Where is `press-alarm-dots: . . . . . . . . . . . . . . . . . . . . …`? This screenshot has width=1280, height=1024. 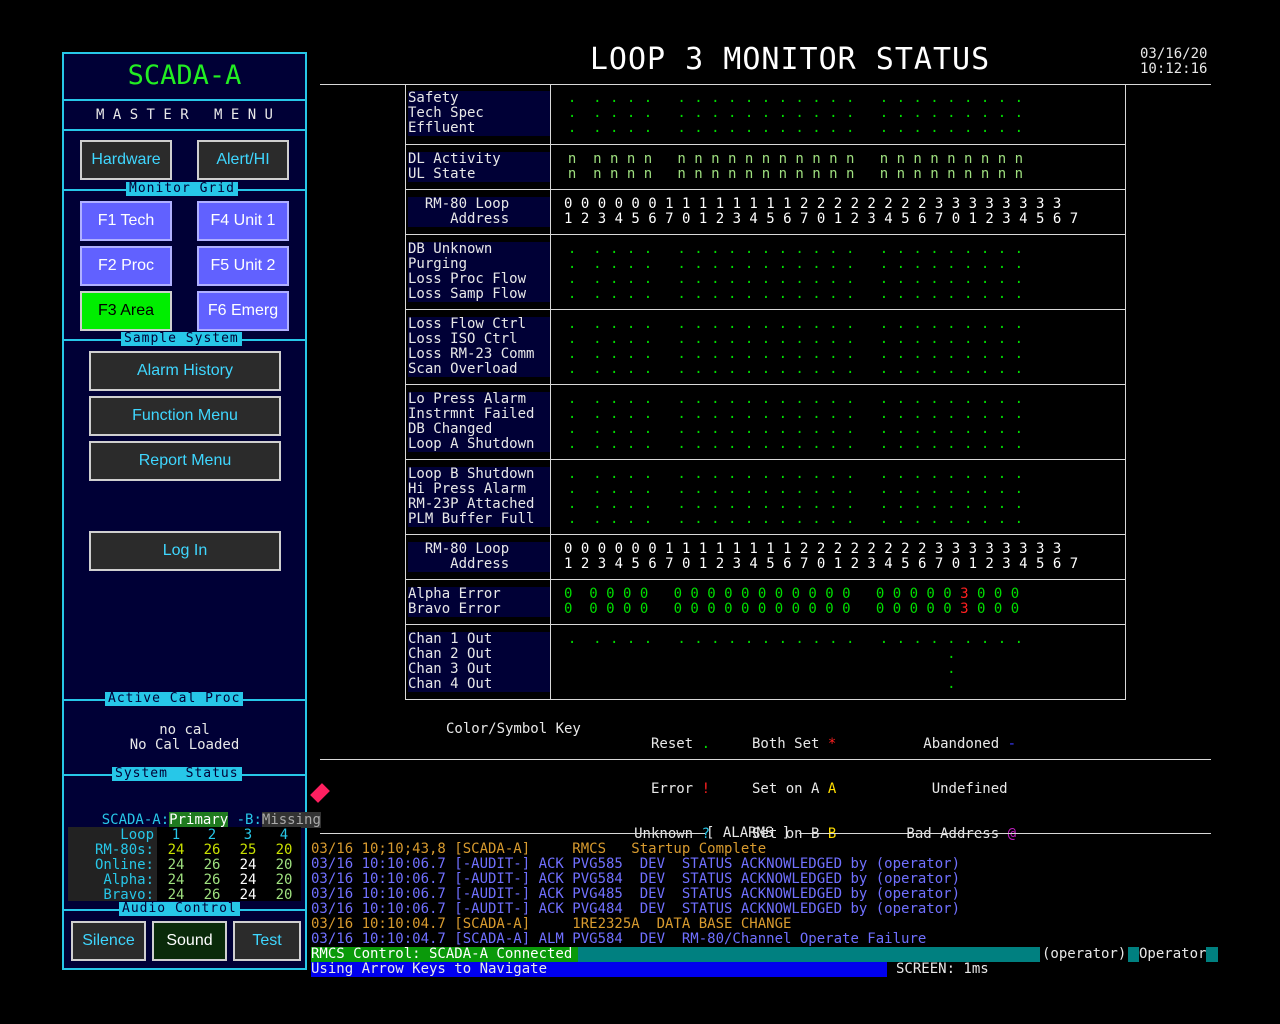 press-alarm-dots: . . . . . . . . . . . . . . . . . . . . … is located at coordinates (795, 421).